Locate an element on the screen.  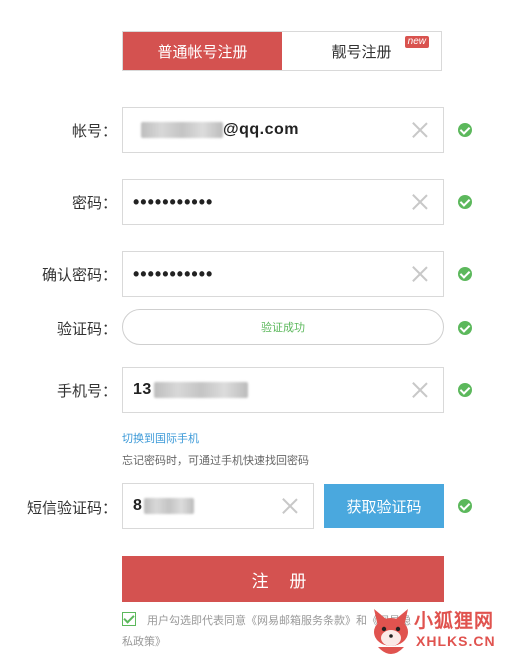
register-button: 注 册 is located at coordinates (283, 579).